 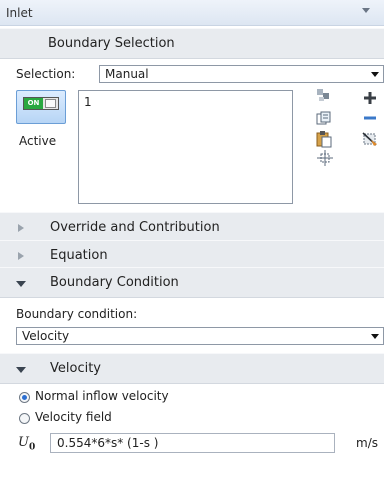 I want to click on boundary-condition-dropdown: Velocity, so click(x=200, y=336).